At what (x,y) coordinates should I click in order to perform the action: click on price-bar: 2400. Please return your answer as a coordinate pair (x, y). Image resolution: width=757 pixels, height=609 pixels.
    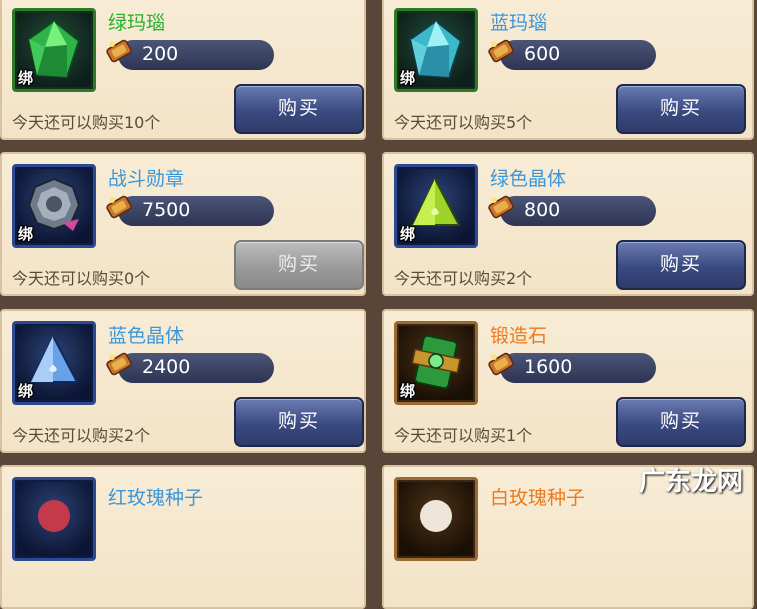
    Looking at the image, I should click on (196, 368).